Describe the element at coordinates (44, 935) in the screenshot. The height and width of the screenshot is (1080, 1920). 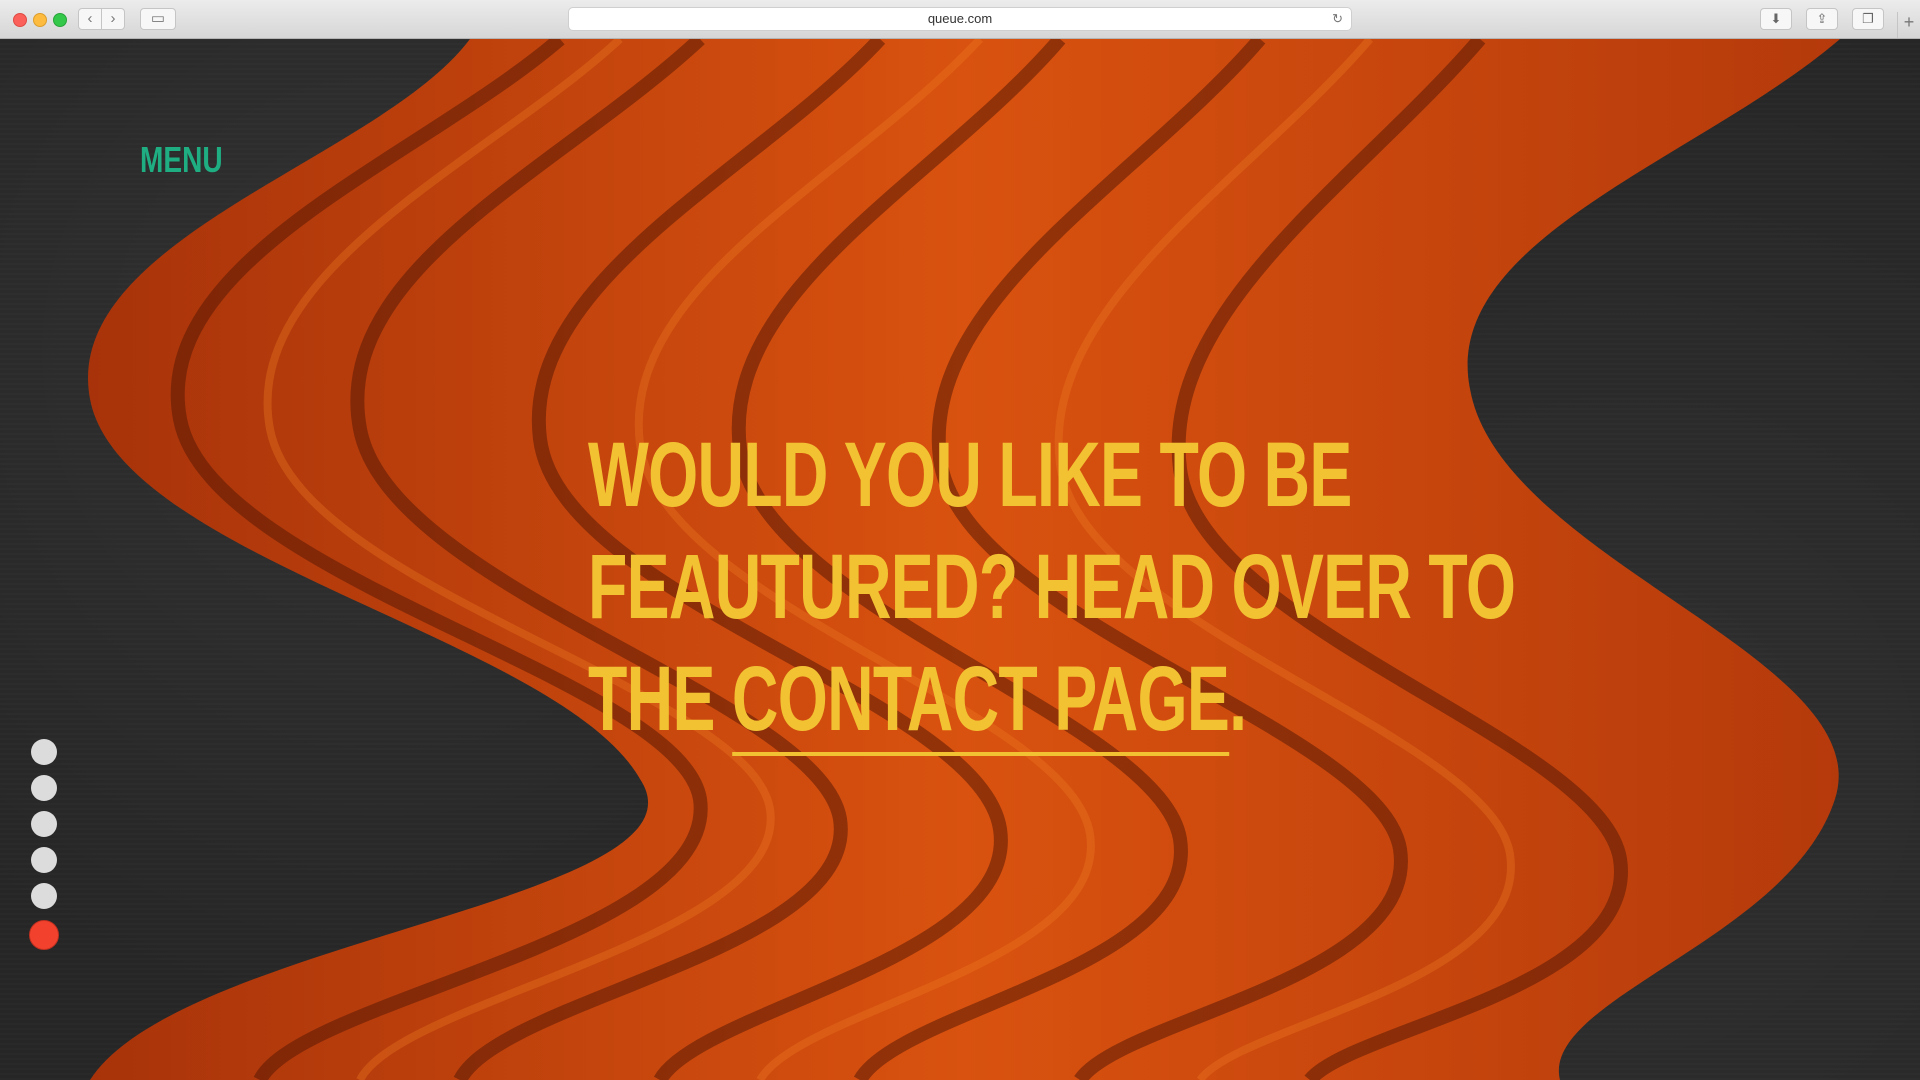
I see `pagination-dot-6-active` at that location.